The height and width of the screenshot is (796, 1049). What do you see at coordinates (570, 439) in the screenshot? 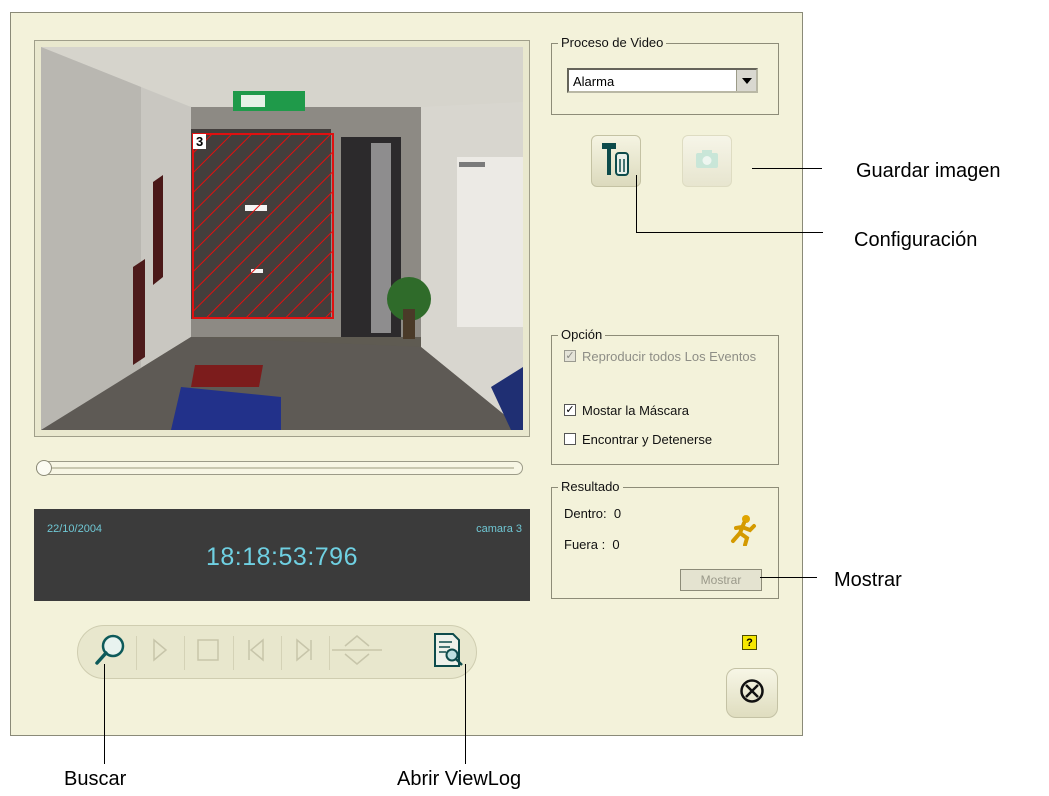
I see `checkbox` at bounding box center [570, 439].